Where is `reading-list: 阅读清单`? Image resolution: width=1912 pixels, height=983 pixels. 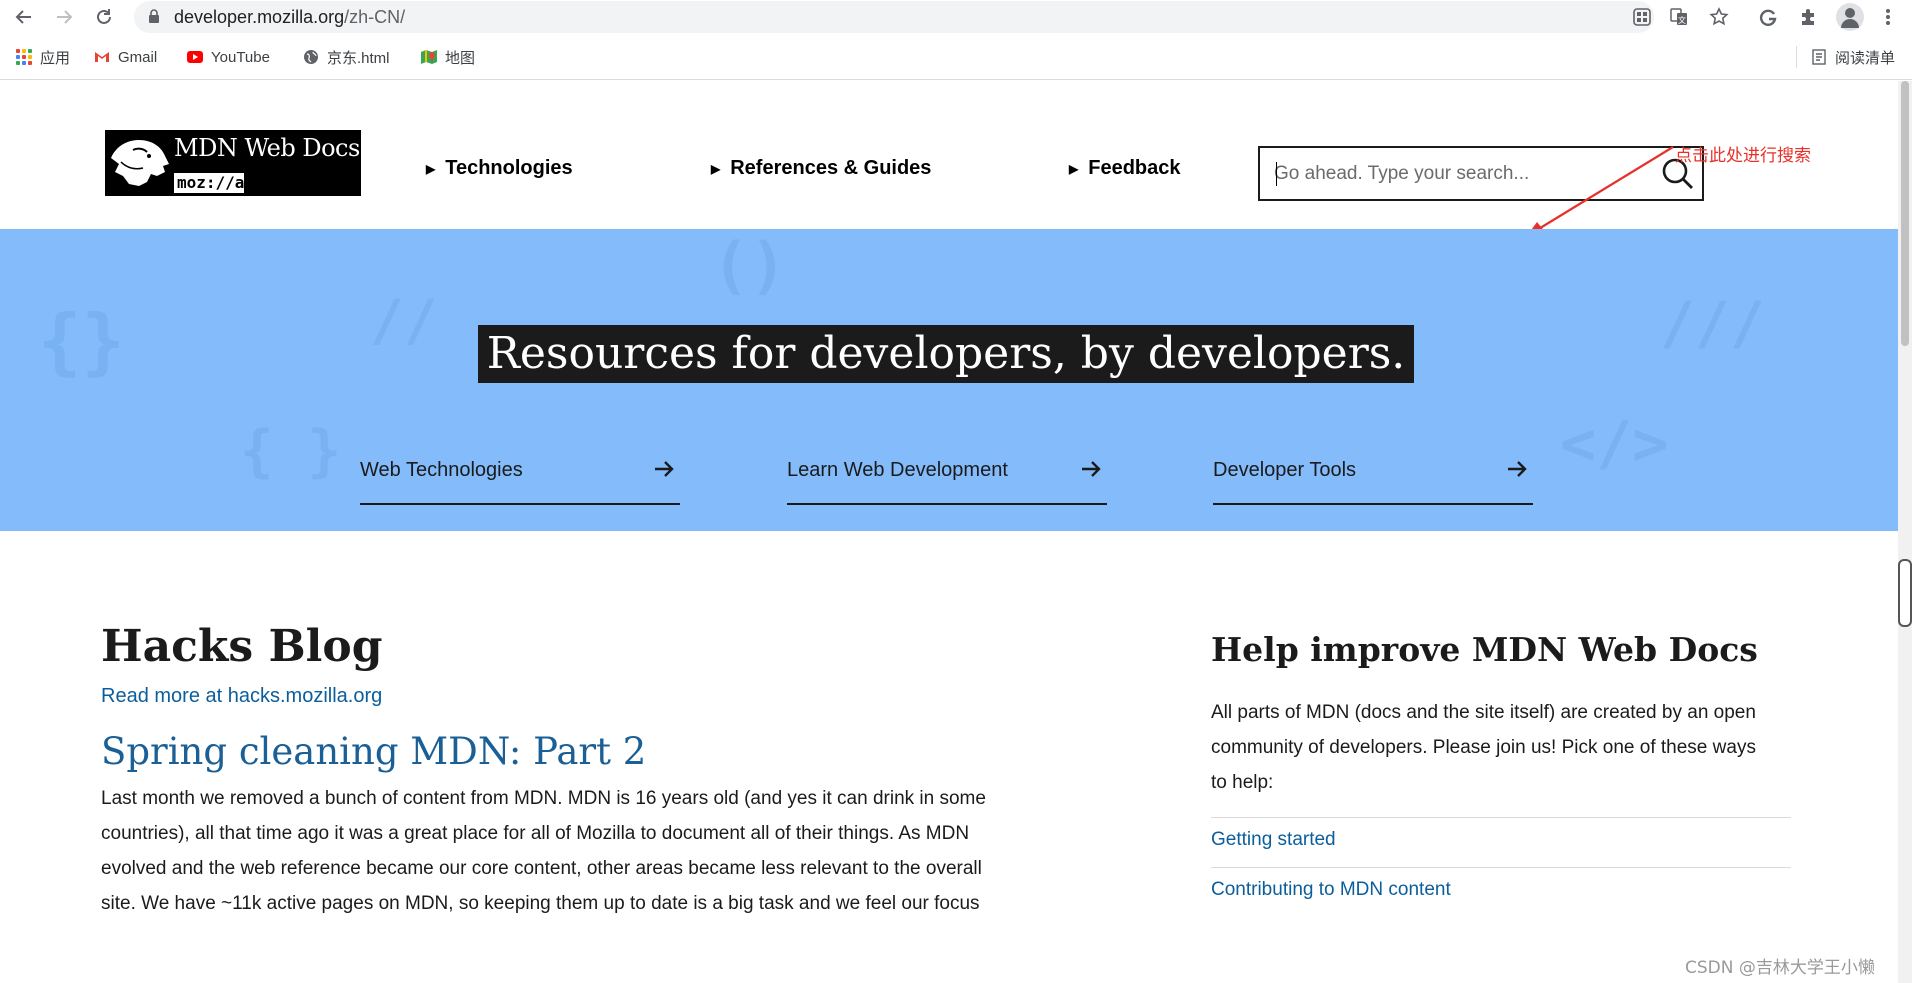
reading-list: 阅读清单 is located at coordinates (1845, 57).